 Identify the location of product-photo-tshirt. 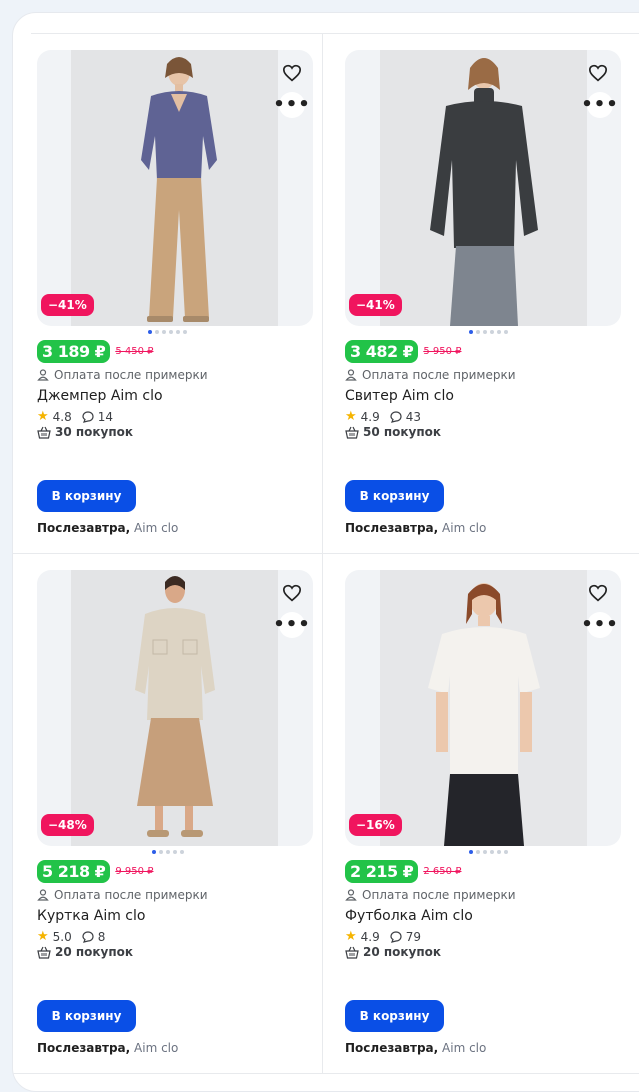
(483, 708).